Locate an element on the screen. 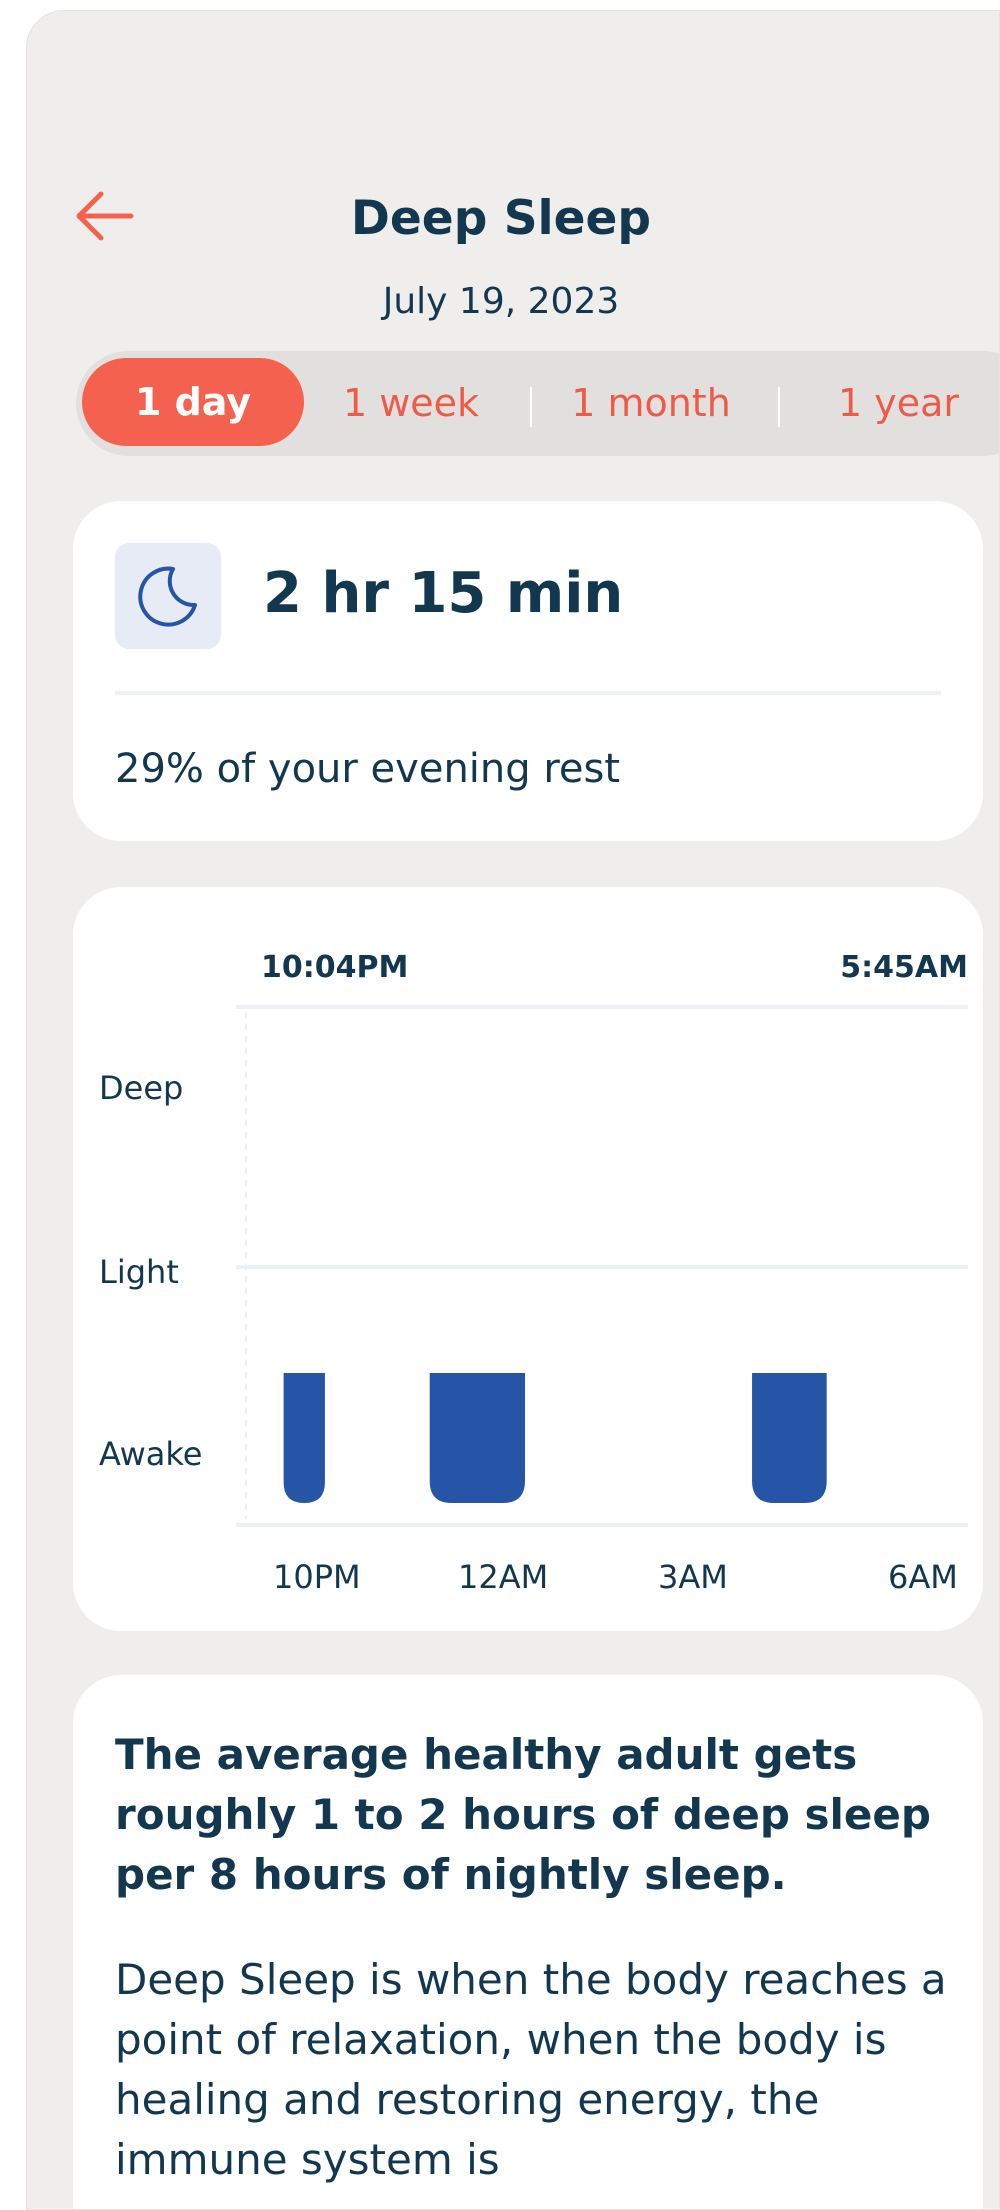 The image size is (1000, 2210). tab-1-month: 1 month is located at coordinates (651, 403).